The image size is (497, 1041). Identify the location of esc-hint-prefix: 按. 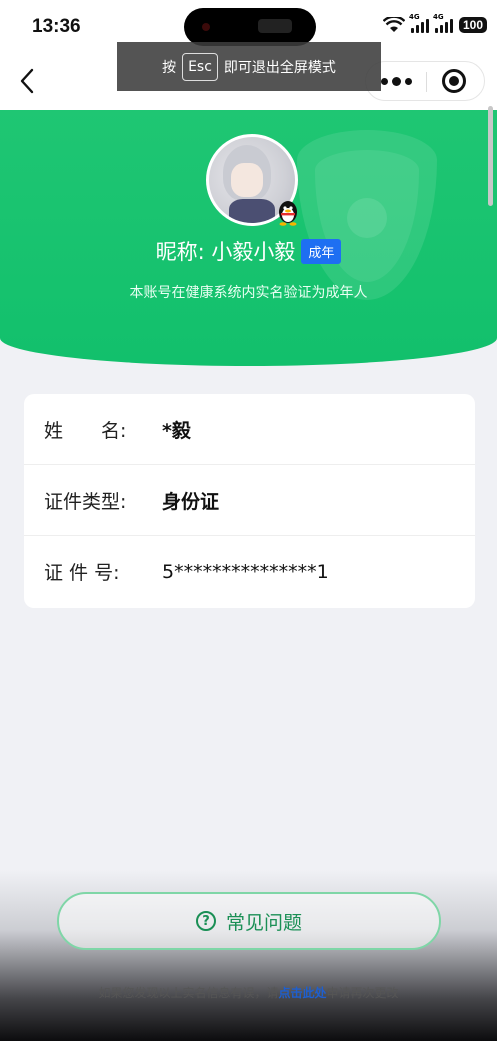
(169, 67).